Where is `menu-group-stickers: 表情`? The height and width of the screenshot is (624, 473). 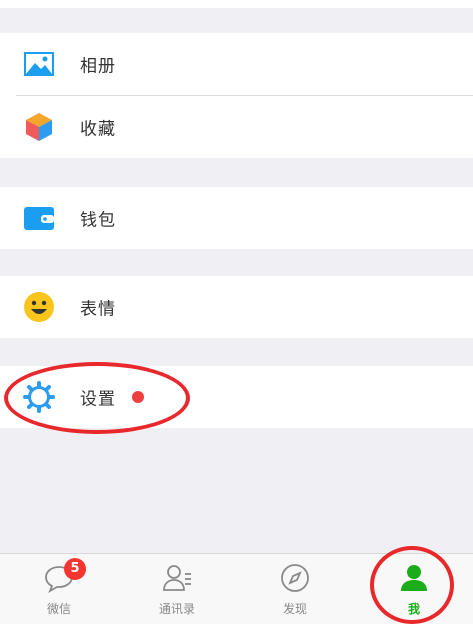
menu-group-stickers: 表情 is located at coordinates (236, 307).